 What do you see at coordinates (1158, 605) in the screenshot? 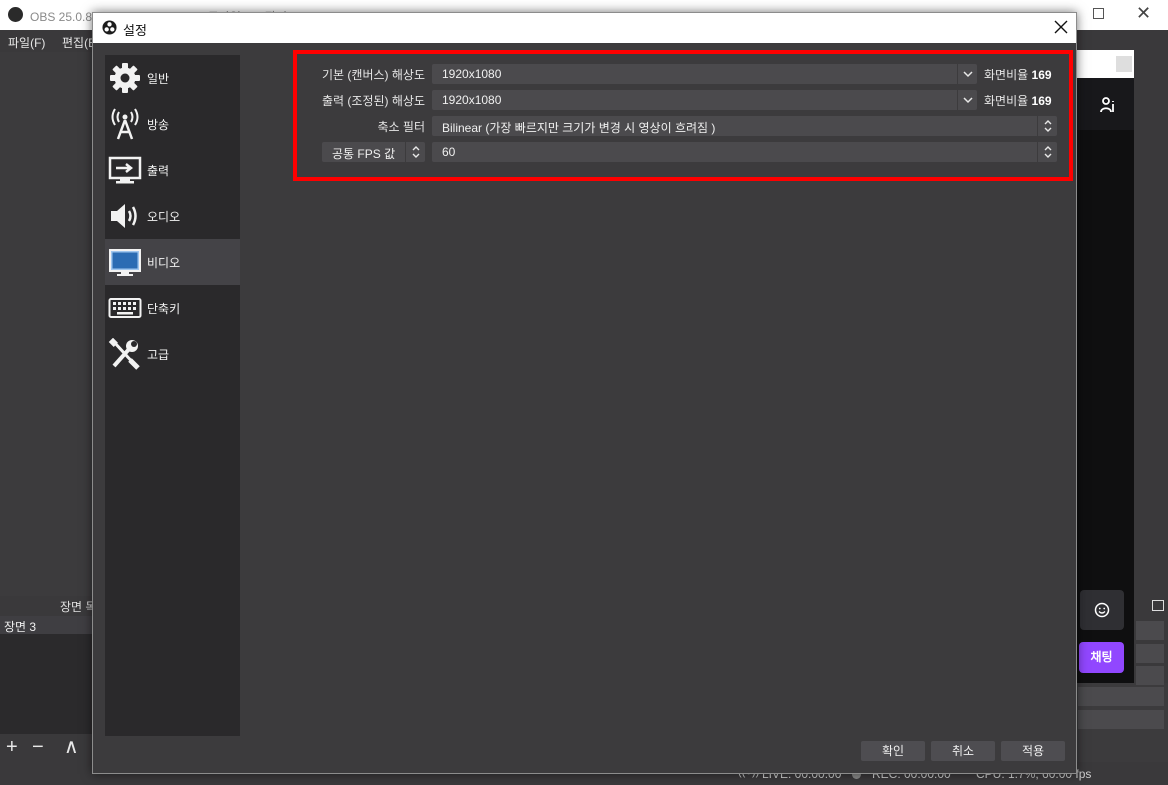
I see `undock-icon` at bounding box center [1158, 605].